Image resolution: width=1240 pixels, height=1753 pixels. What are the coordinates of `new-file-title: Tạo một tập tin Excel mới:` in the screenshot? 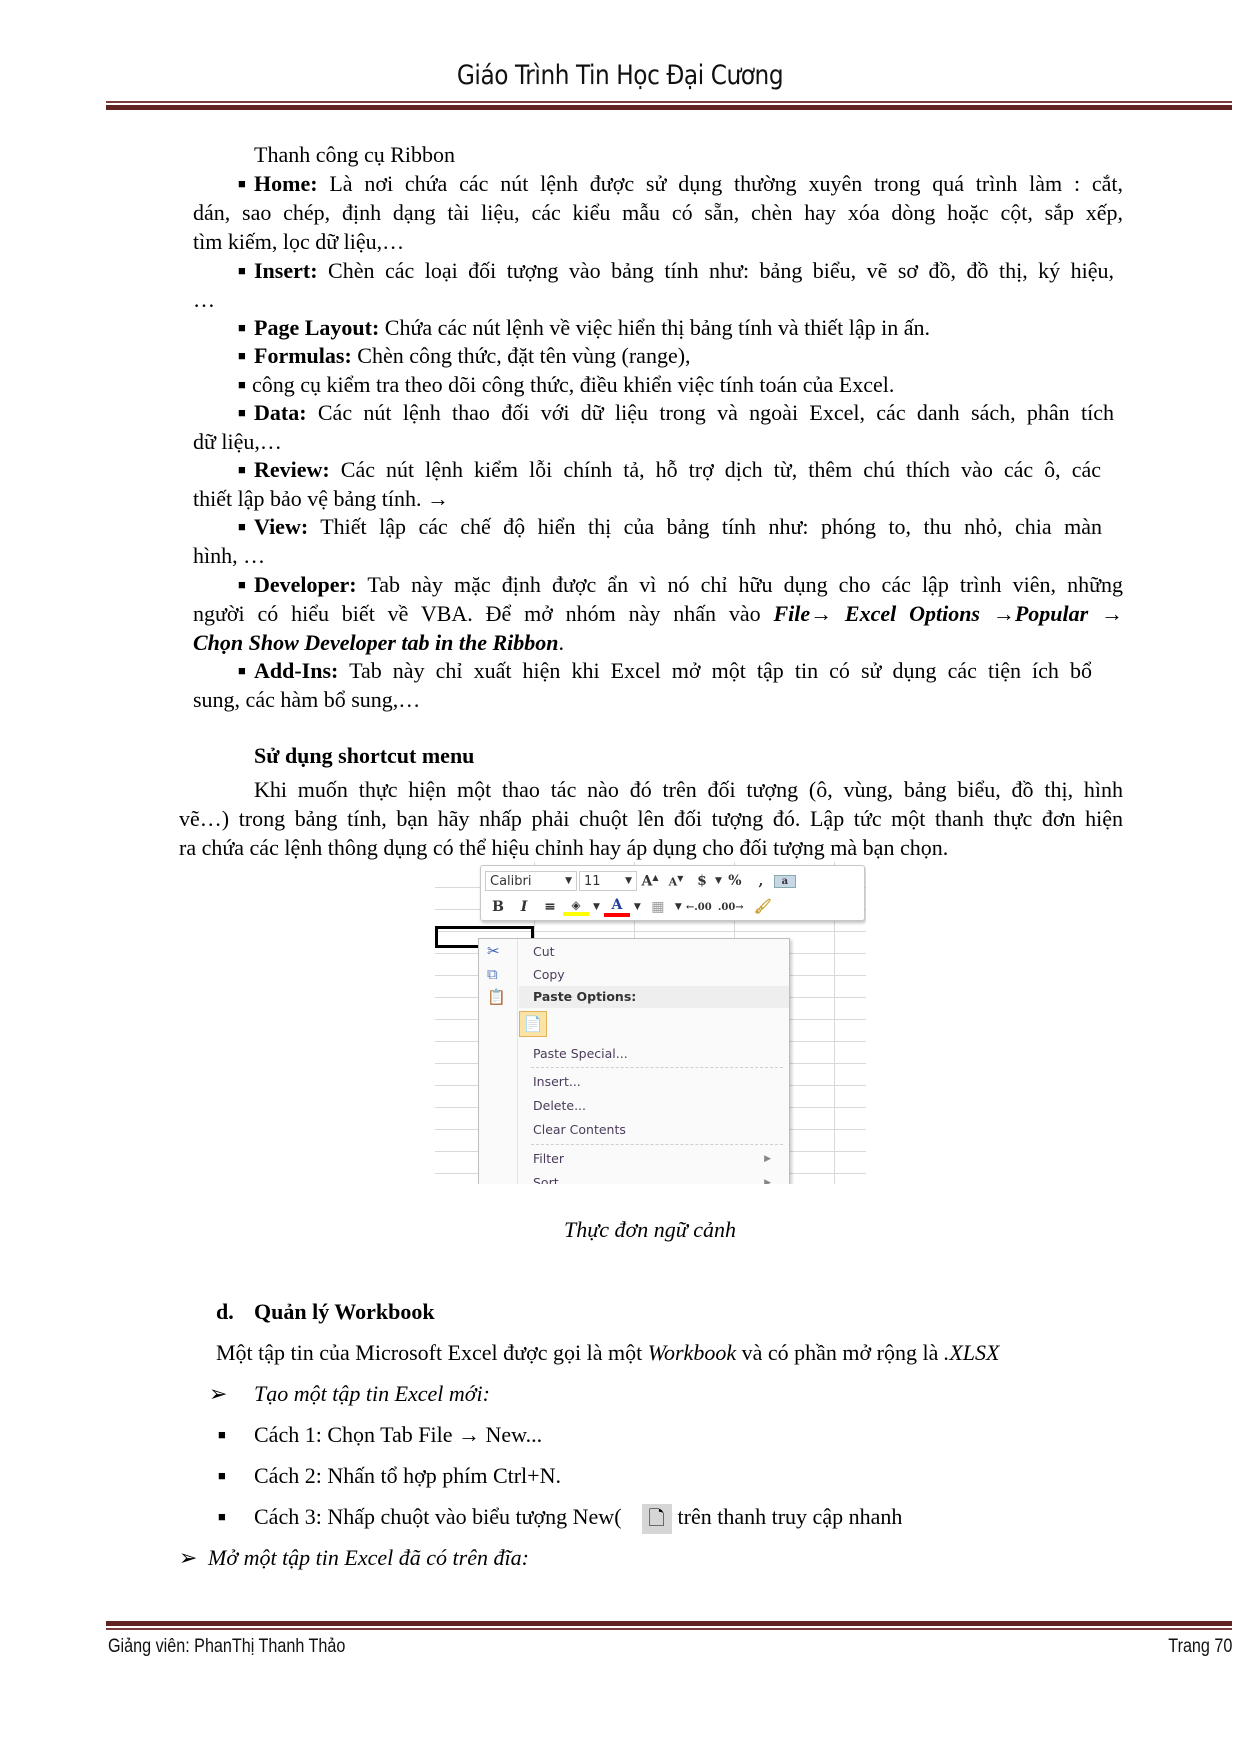 It's located at (372, 1393).